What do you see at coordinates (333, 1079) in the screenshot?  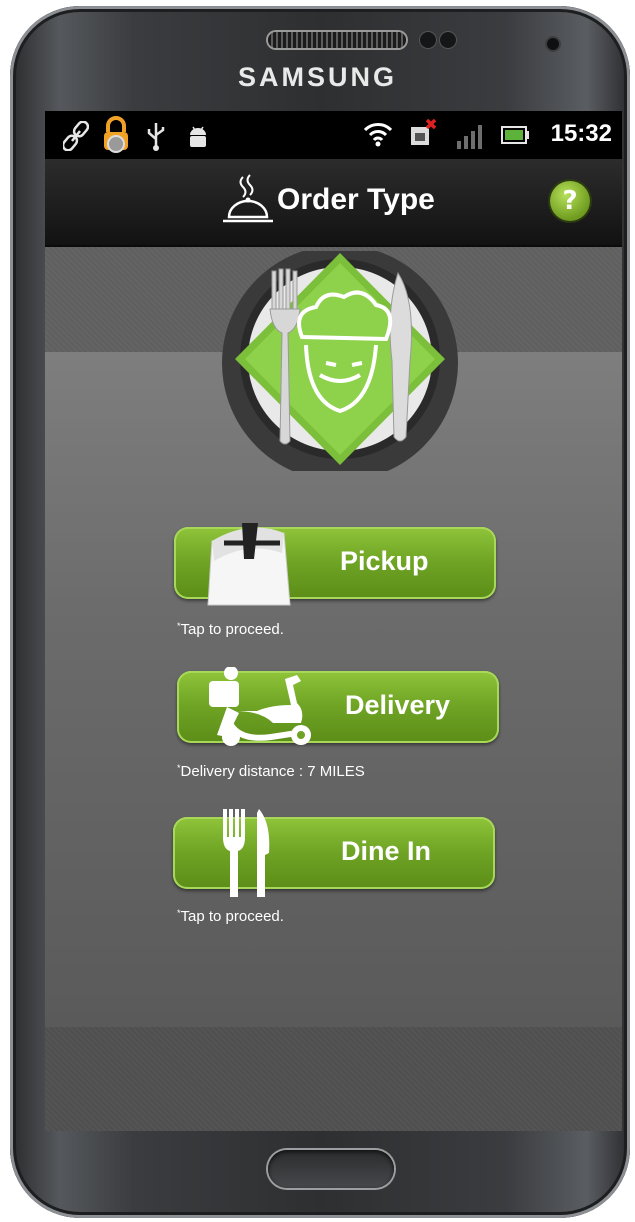 I see `background-bottom` at bounding box center [333, 1079].